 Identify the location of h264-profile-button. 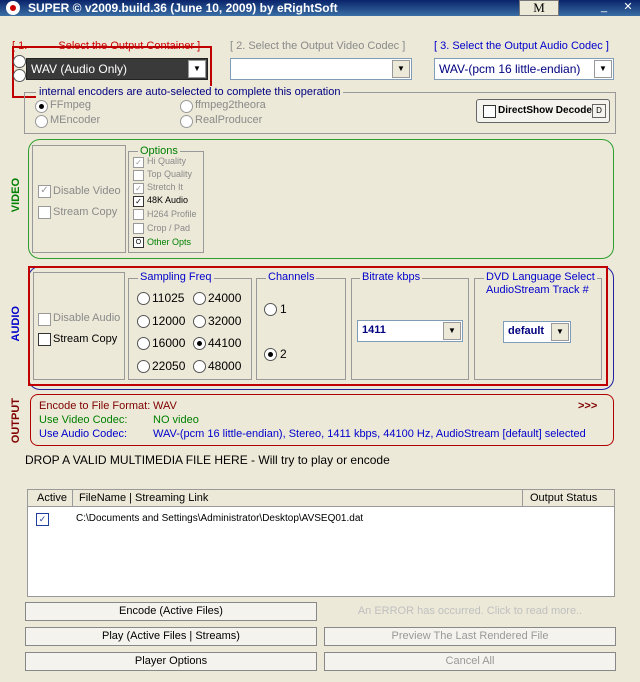
(138, 214).